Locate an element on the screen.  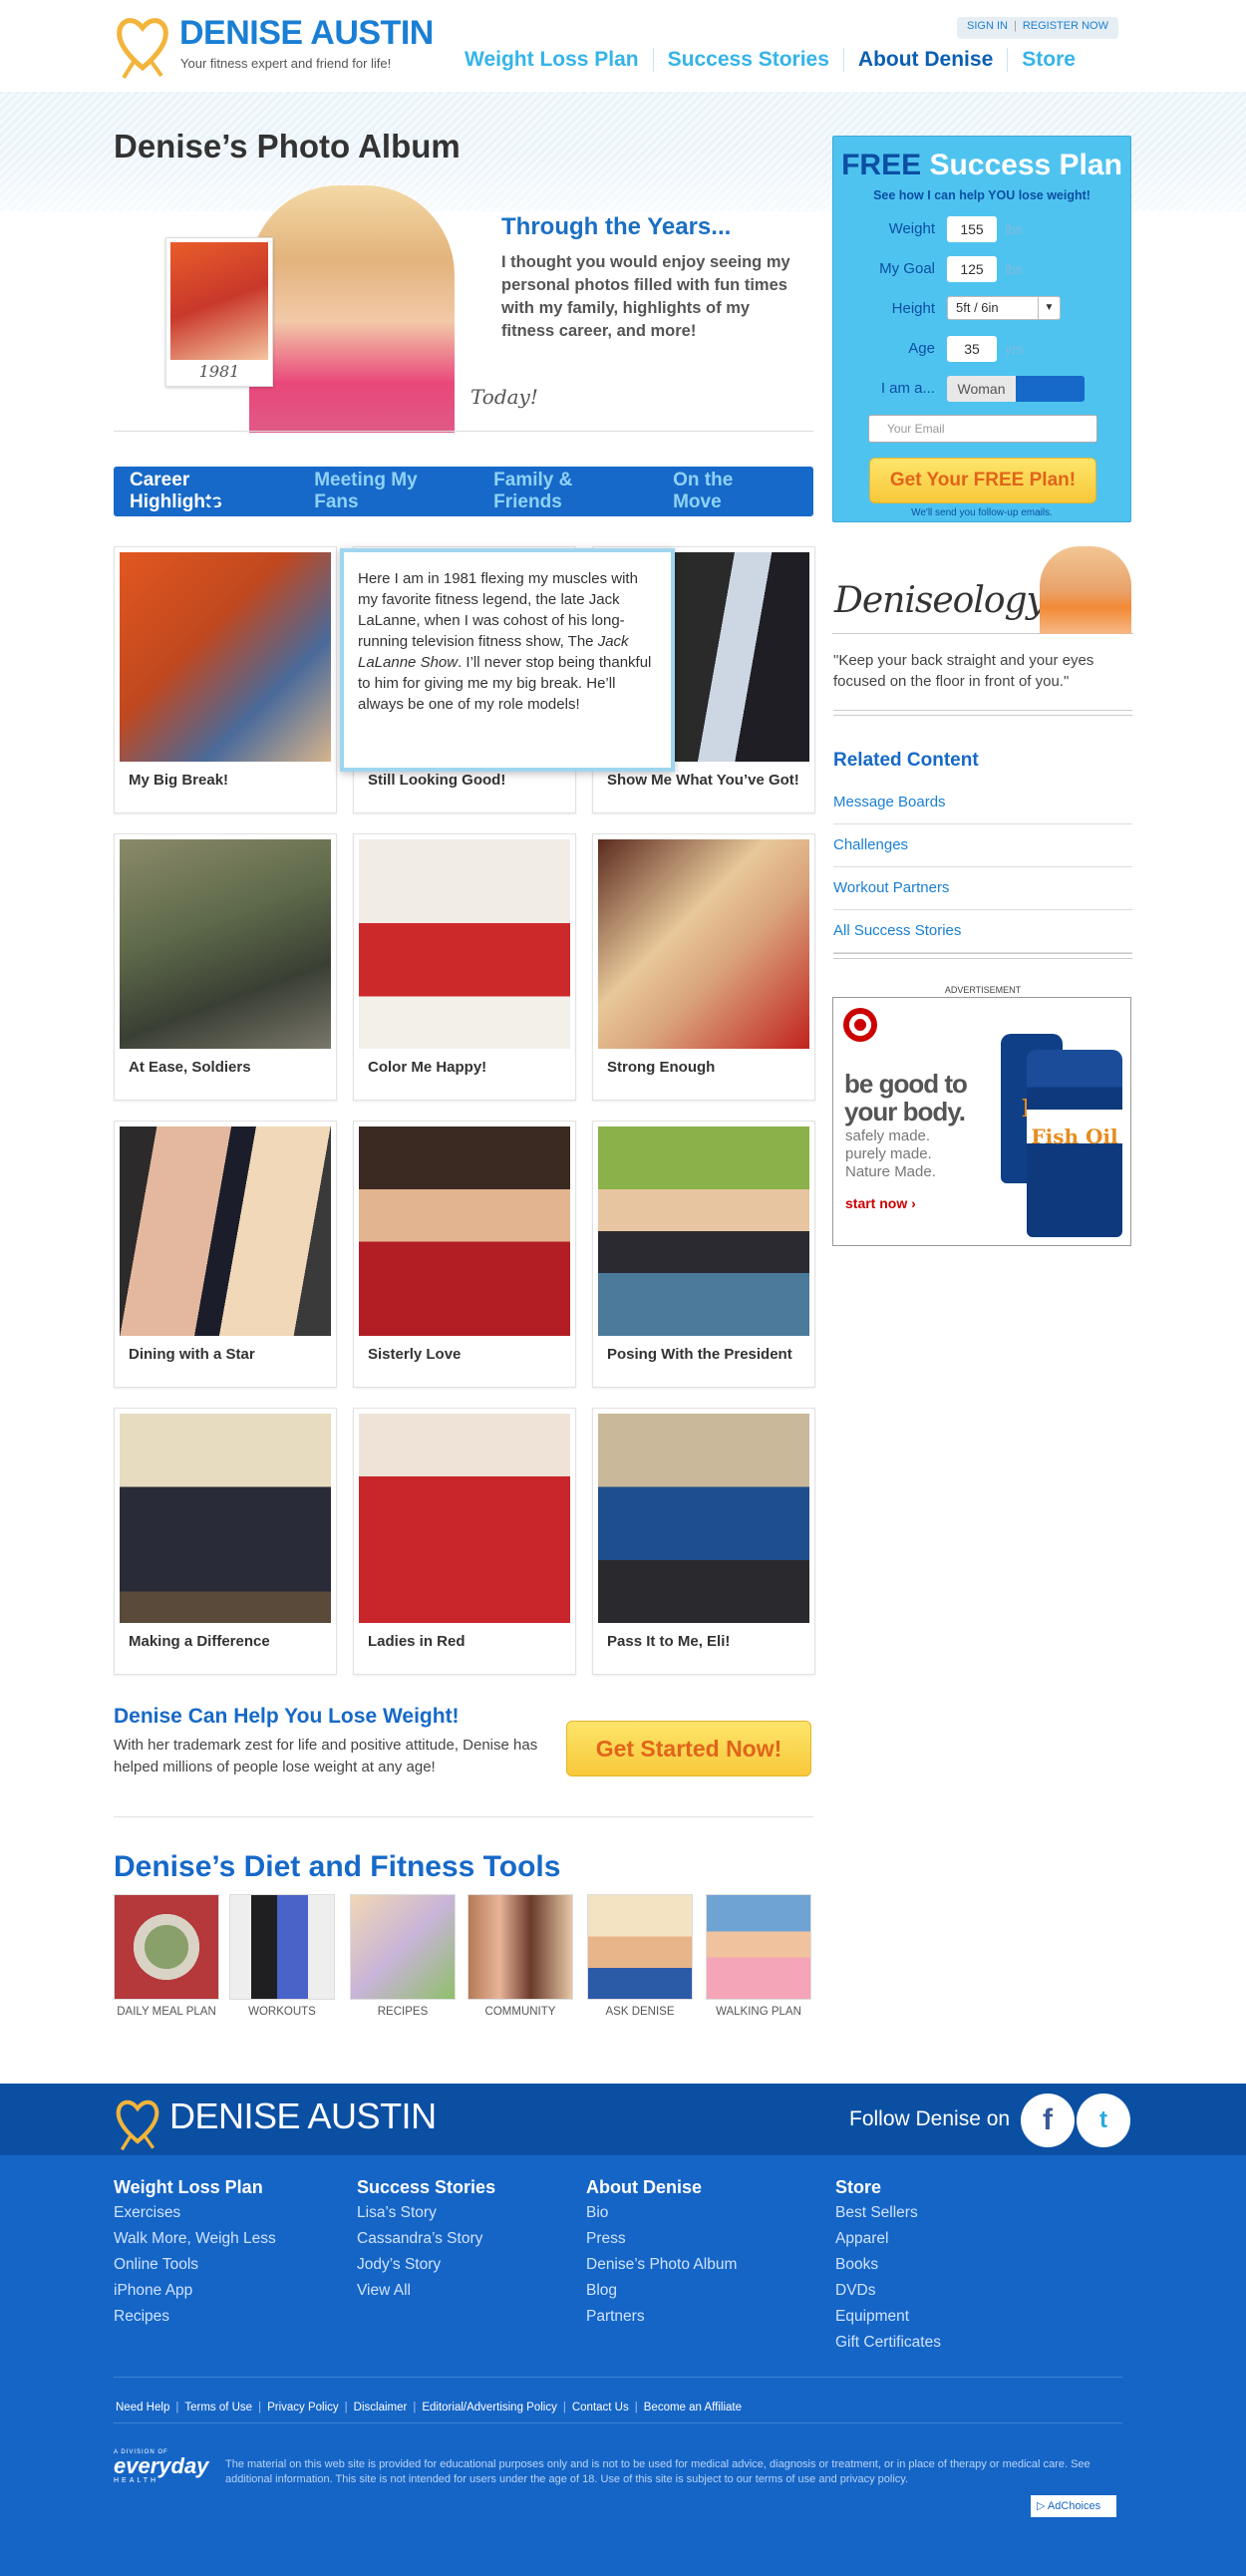
sign-in-link: SIGN IN is located at coordinates (987, 26).